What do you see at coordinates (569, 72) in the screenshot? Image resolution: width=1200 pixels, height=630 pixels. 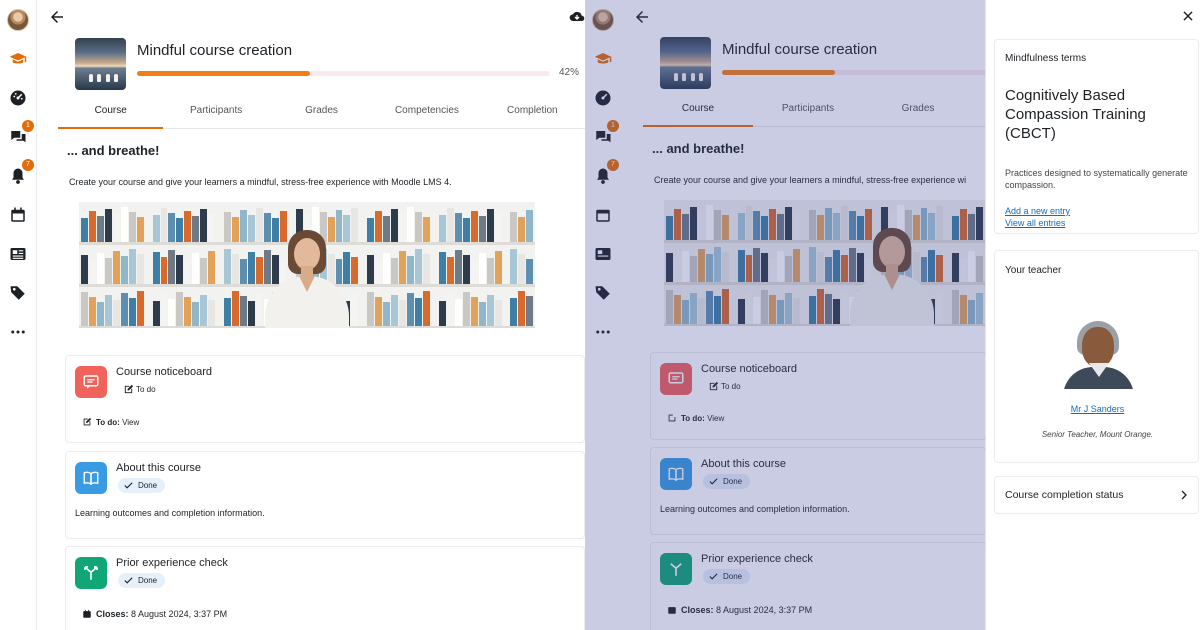 I see `course-progress-label: 42%` at bounding box center [569, 72].